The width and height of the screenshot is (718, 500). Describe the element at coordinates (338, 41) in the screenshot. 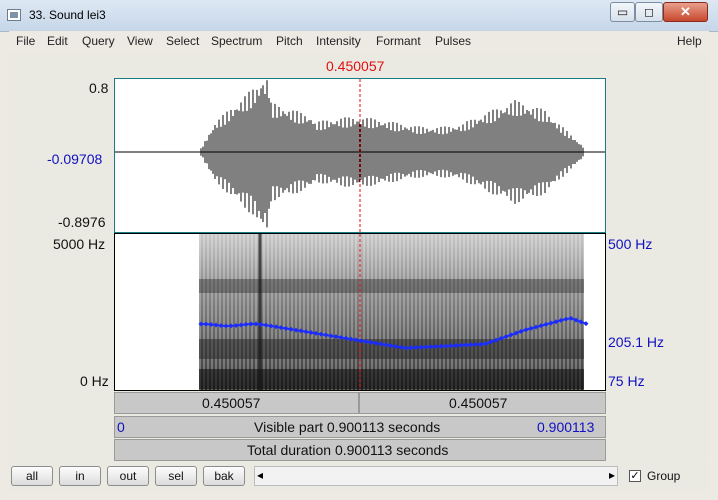

I see `menu-intensity: Intensity` at that location.